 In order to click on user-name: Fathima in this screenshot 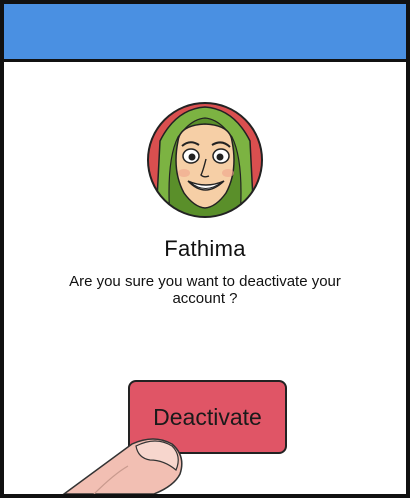, I will do `click(205, 248)`.